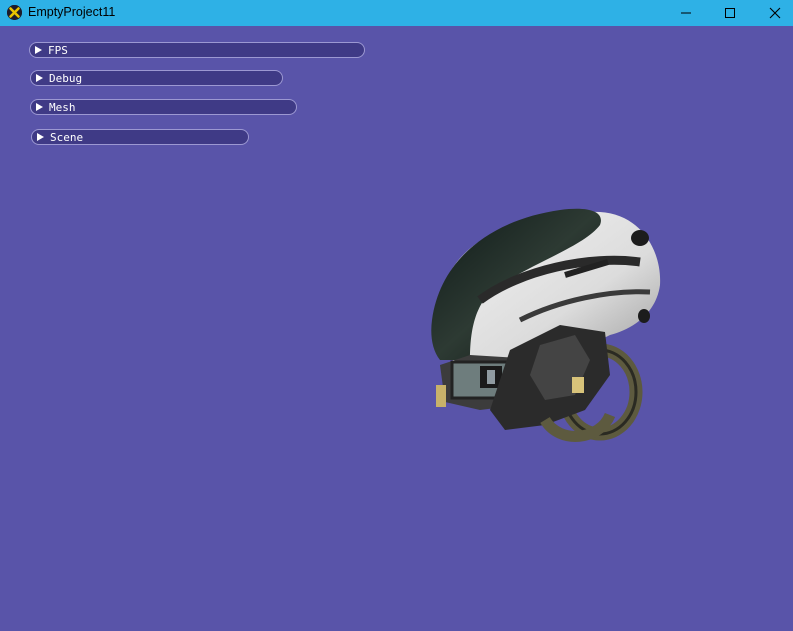  I want to click on minimize-icon, so click(686, 13).